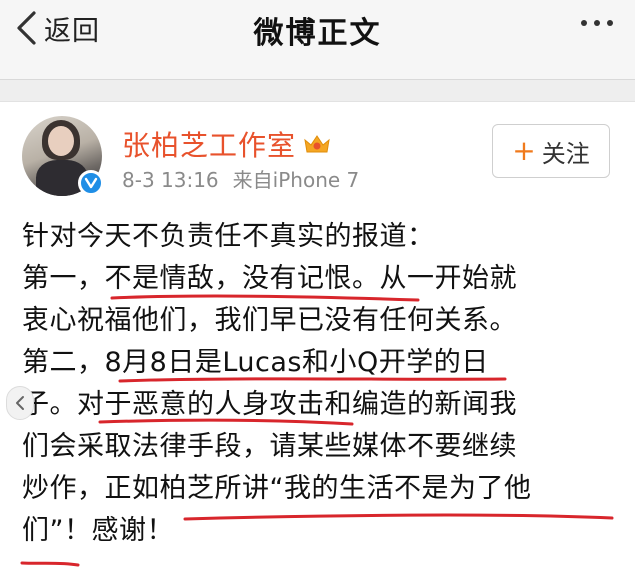  I want to click on post-line: 们会采取法律手段，请某些媒体不要继续, so click(269, 446).